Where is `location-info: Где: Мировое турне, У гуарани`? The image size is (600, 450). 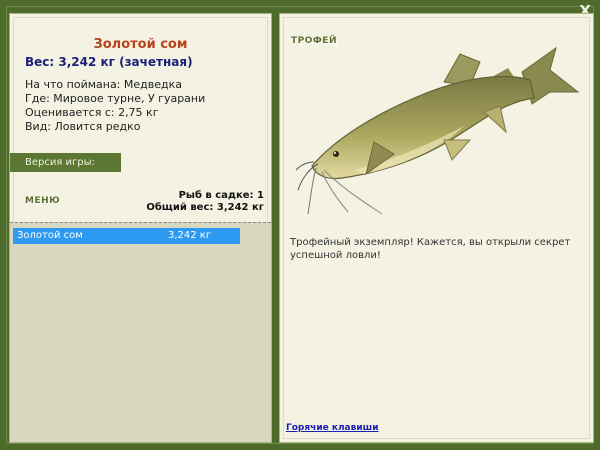
location-info: Где: Мировое турне, У гуарани is located at coordinates (115, 98).